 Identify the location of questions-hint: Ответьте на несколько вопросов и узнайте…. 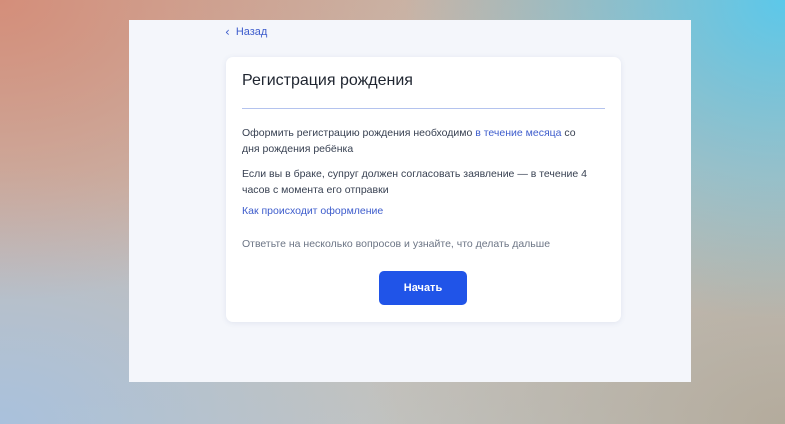
(396, 244).